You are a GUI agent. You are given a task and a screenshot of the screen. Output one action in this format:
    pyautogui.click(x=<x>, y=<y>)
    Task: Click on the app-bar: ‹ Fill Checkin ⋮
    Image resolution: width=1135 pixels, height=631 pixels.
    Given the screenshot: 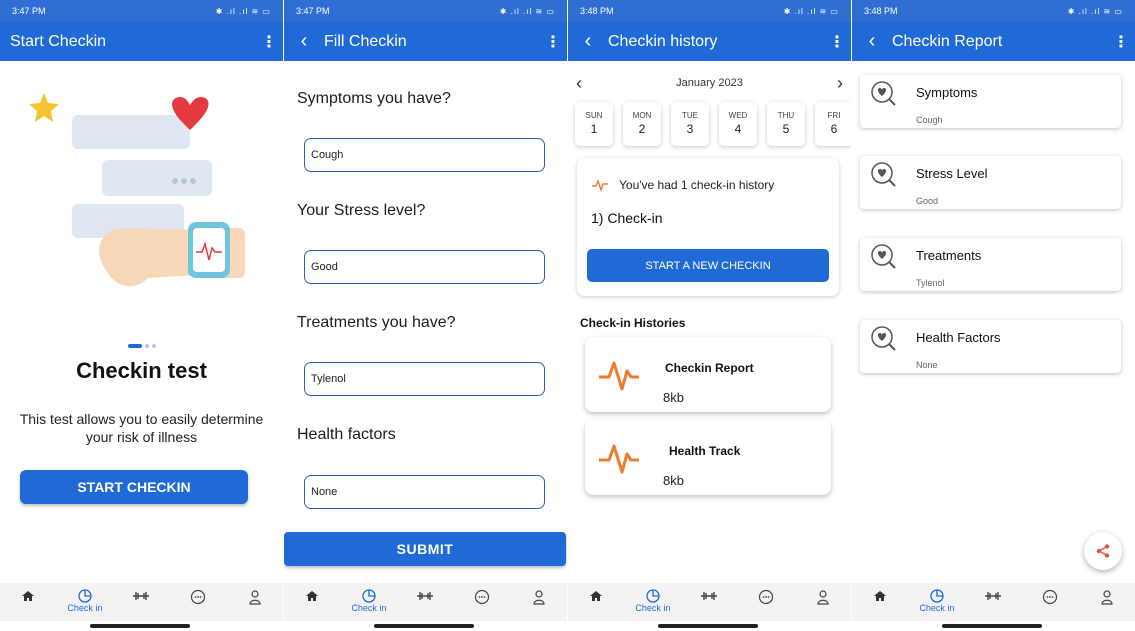 What is the action you would take?
    pyautogui.click(x=425, y=41)
    